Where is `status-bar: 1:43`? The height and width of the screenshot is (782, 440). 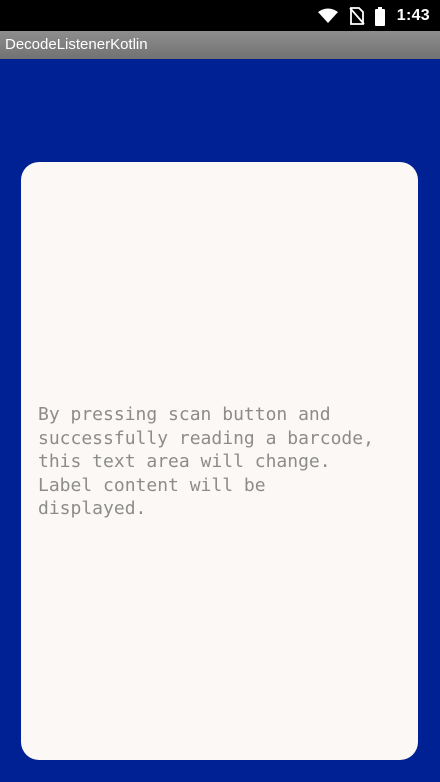 status-bar: 1:43 is located at coordinates (220, 15).